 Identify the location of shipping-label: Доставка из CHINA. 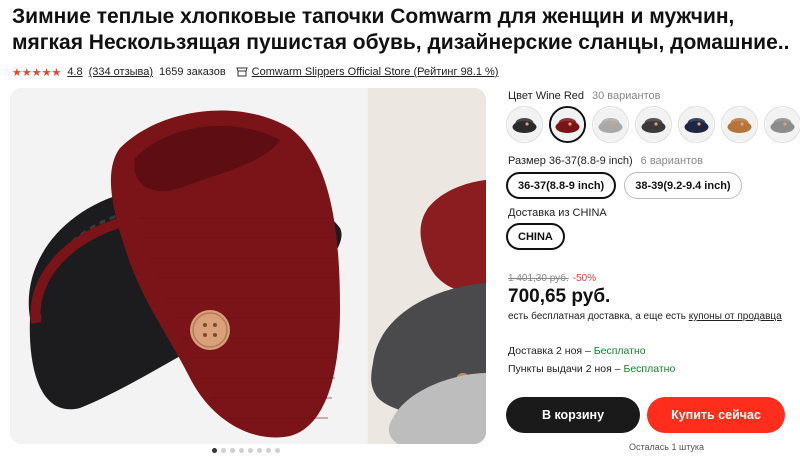
(557, 213).